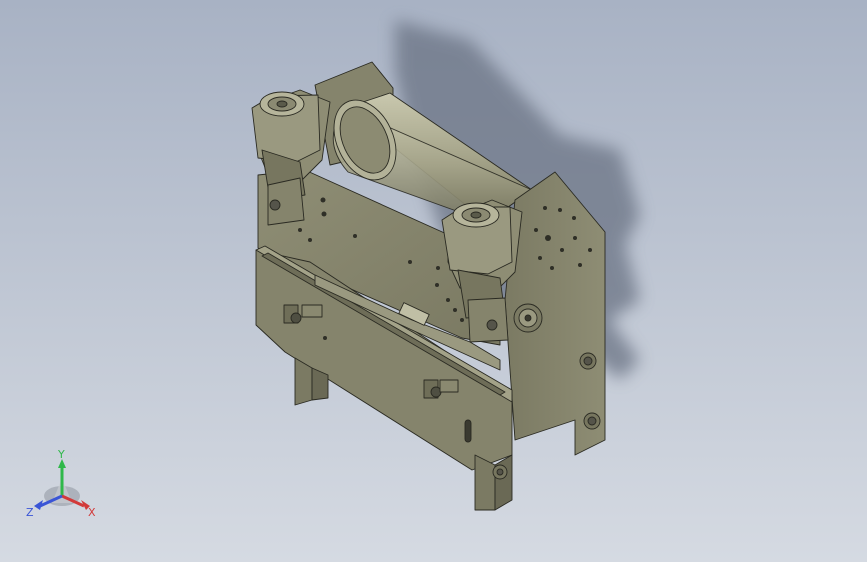 This screenshot has height=562, width=867. What do you see at coordinates (30, 512) in the screenshot?
I see `z-axis-label: Z` at bounding box center [30, 512].